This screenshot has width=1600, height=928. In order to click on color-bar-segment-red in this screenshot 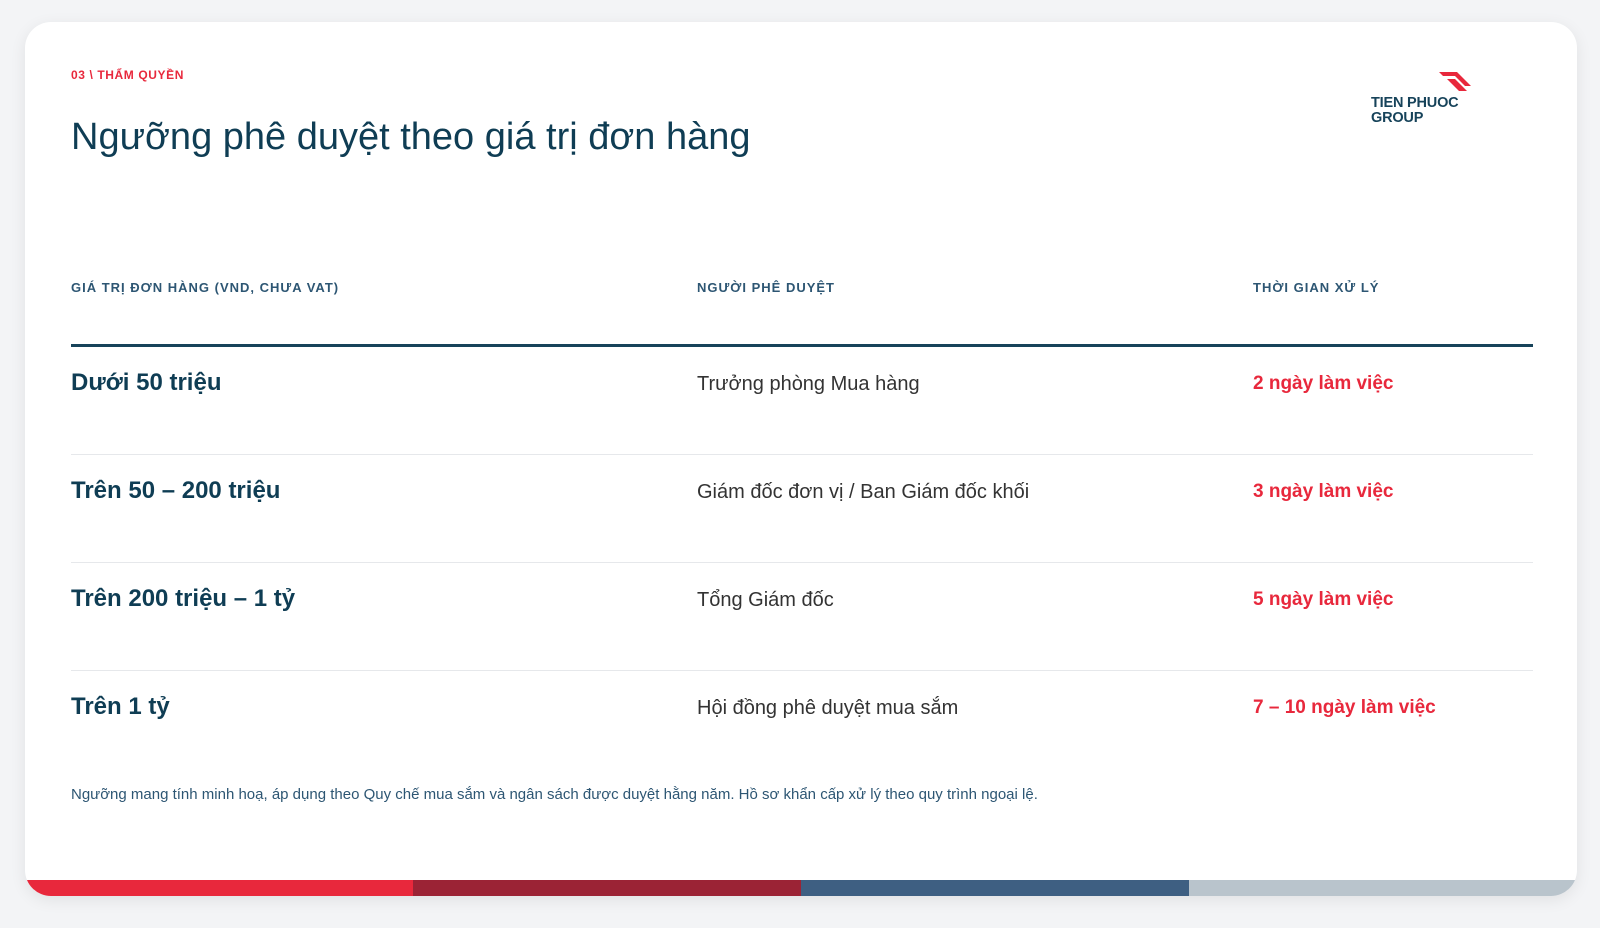, I will do `click(219, 888)`.